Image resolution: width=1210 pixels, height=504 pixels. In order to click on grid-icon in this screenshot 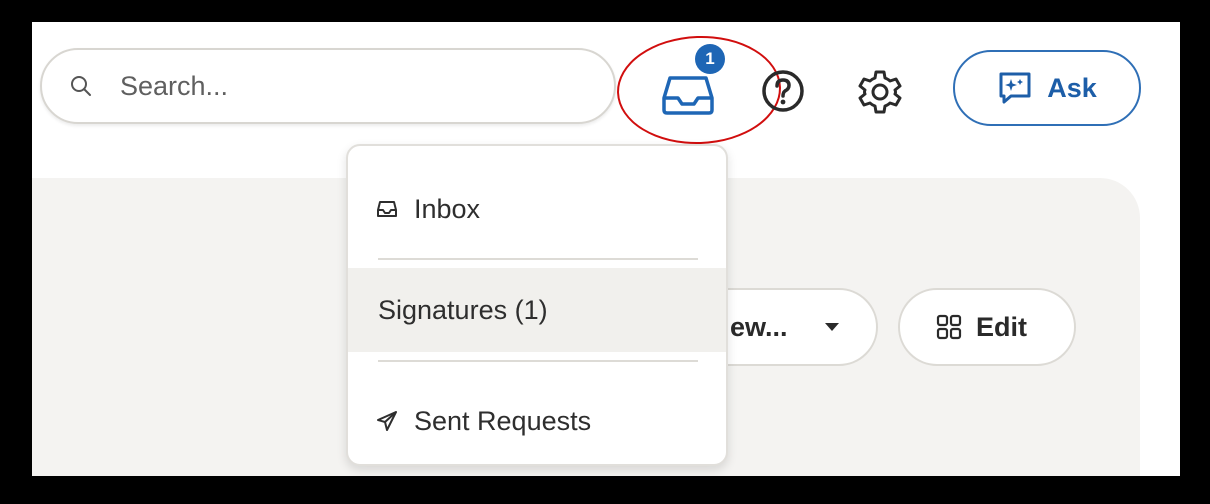, I will do `click(949, 327)`.